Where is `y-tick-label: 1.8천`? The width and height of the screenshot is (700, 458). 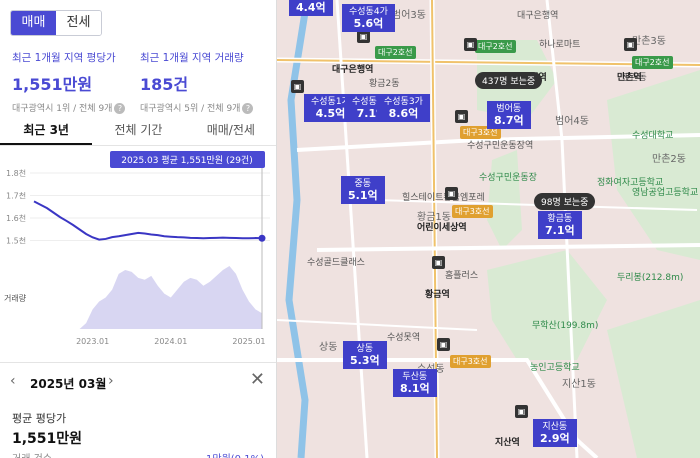 y-tick-label: 1.8천 is located at coordinates (16, 173).